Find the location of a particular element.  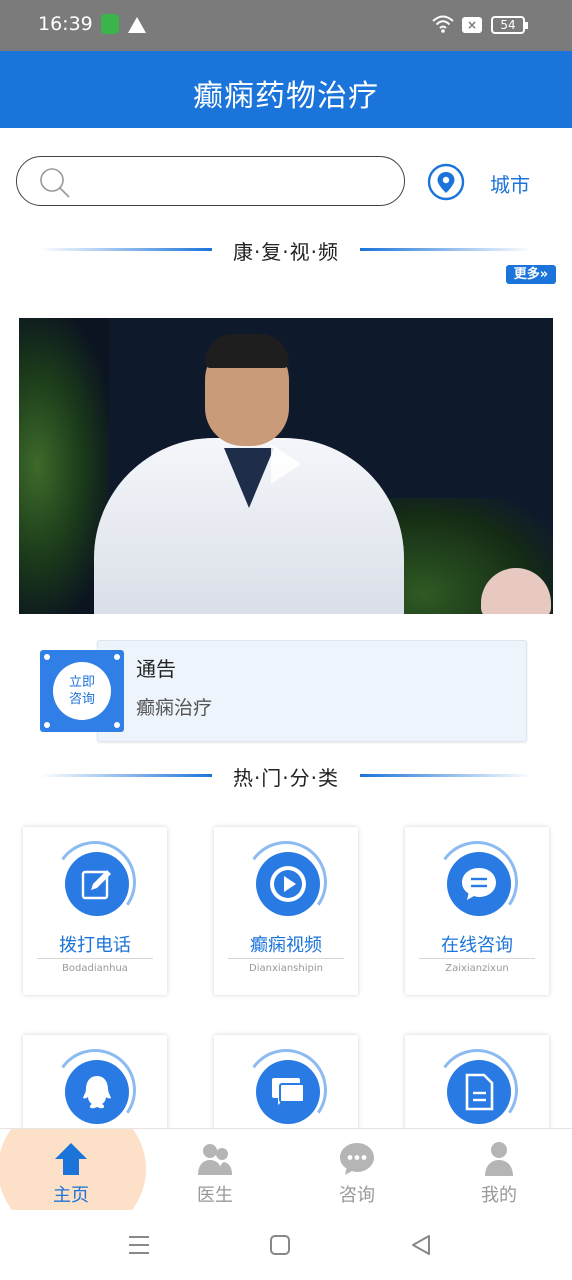

home-icon is located at coordinates (71, 1159).